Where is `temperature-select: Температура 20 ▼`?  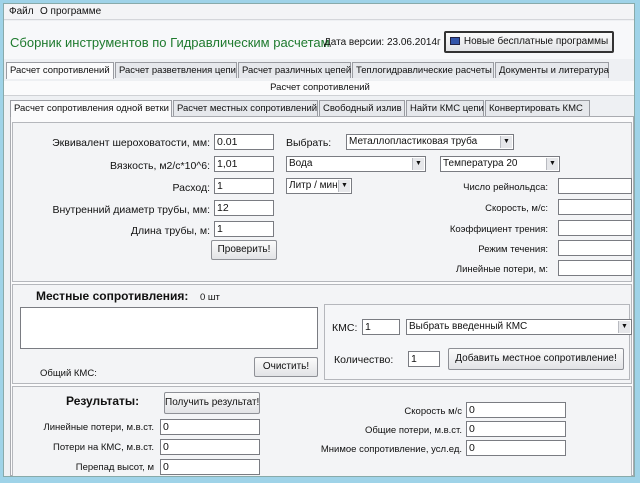
temperature-select: Температура 20 ▼ is located at coordinates (500, 164).